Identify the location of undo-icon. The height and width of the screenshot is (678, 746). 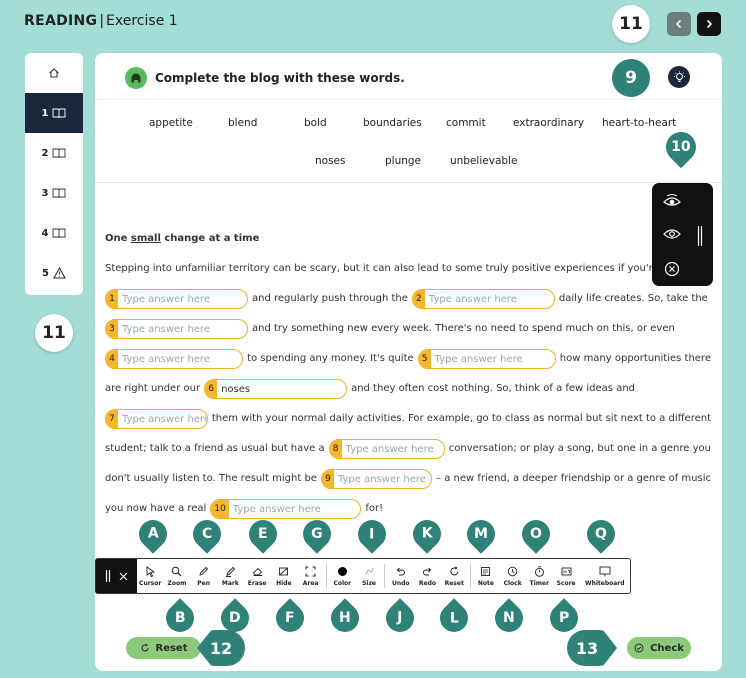
(401, 571).